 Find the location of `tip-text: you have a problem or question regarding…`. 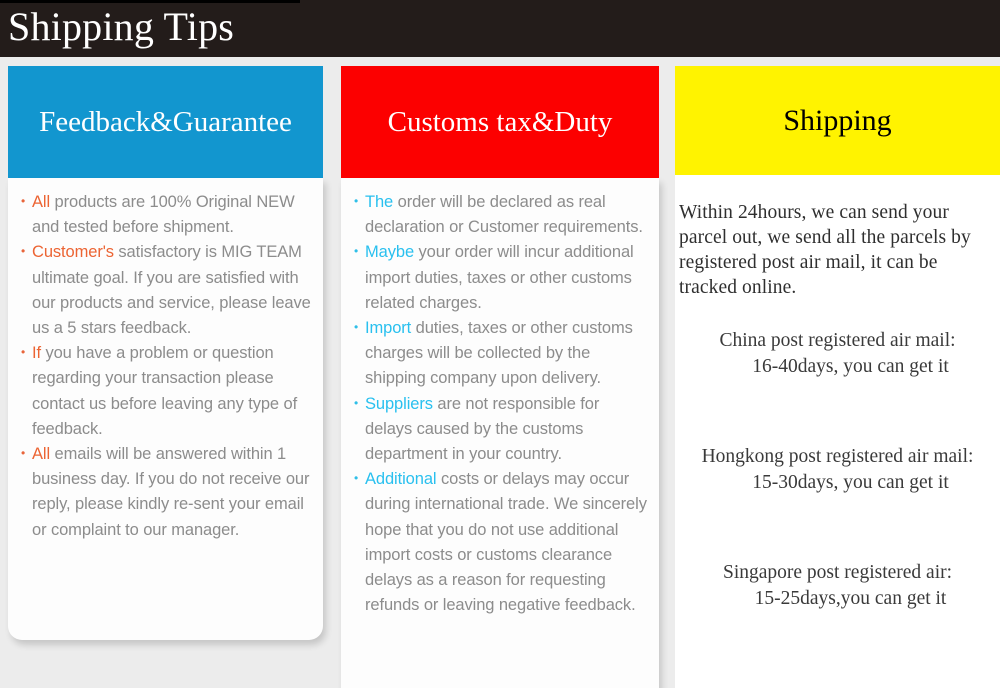

tip-text: you have a problem or question regarding… is located at coordinates (165, 391).